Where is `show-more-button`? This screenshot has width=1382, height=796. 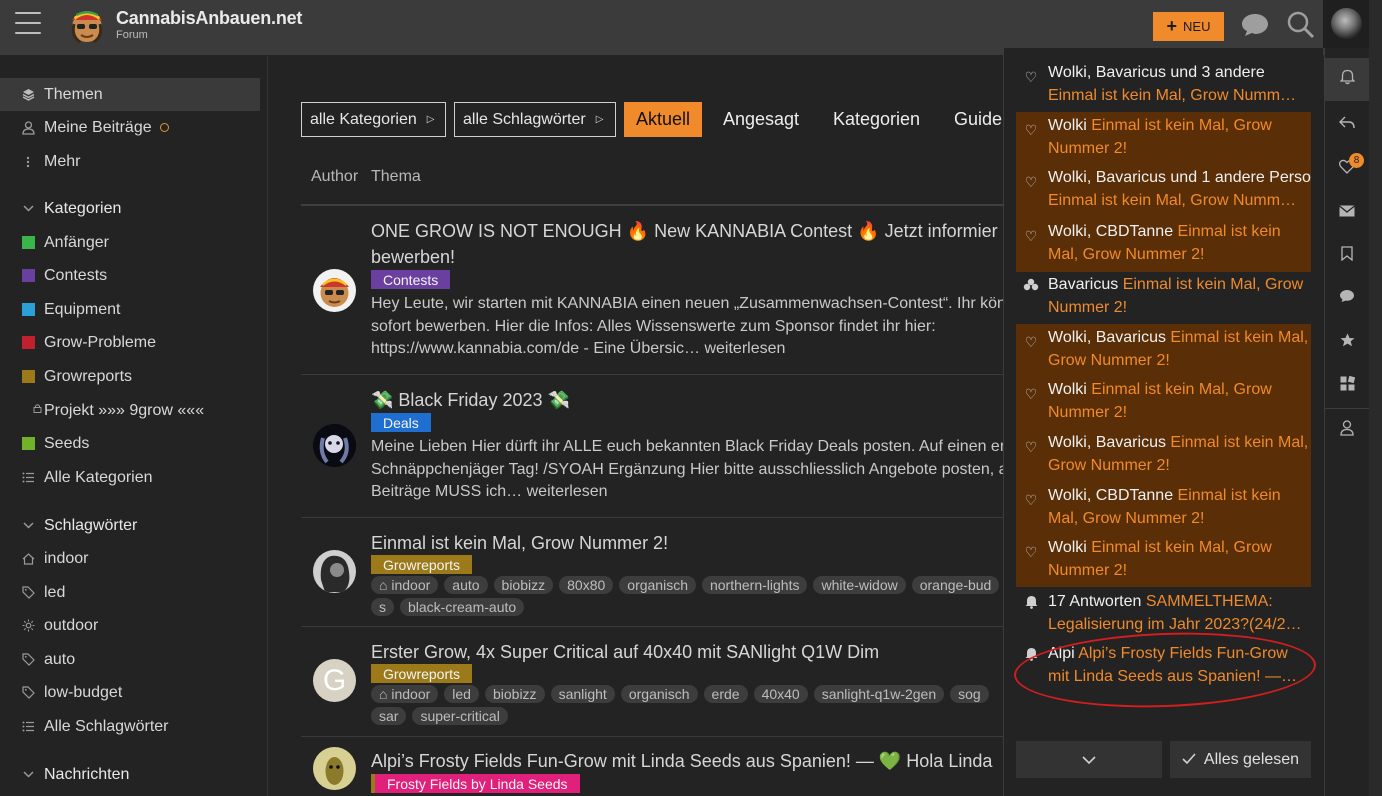 show-more-button is located at coordinates (1089, 759).